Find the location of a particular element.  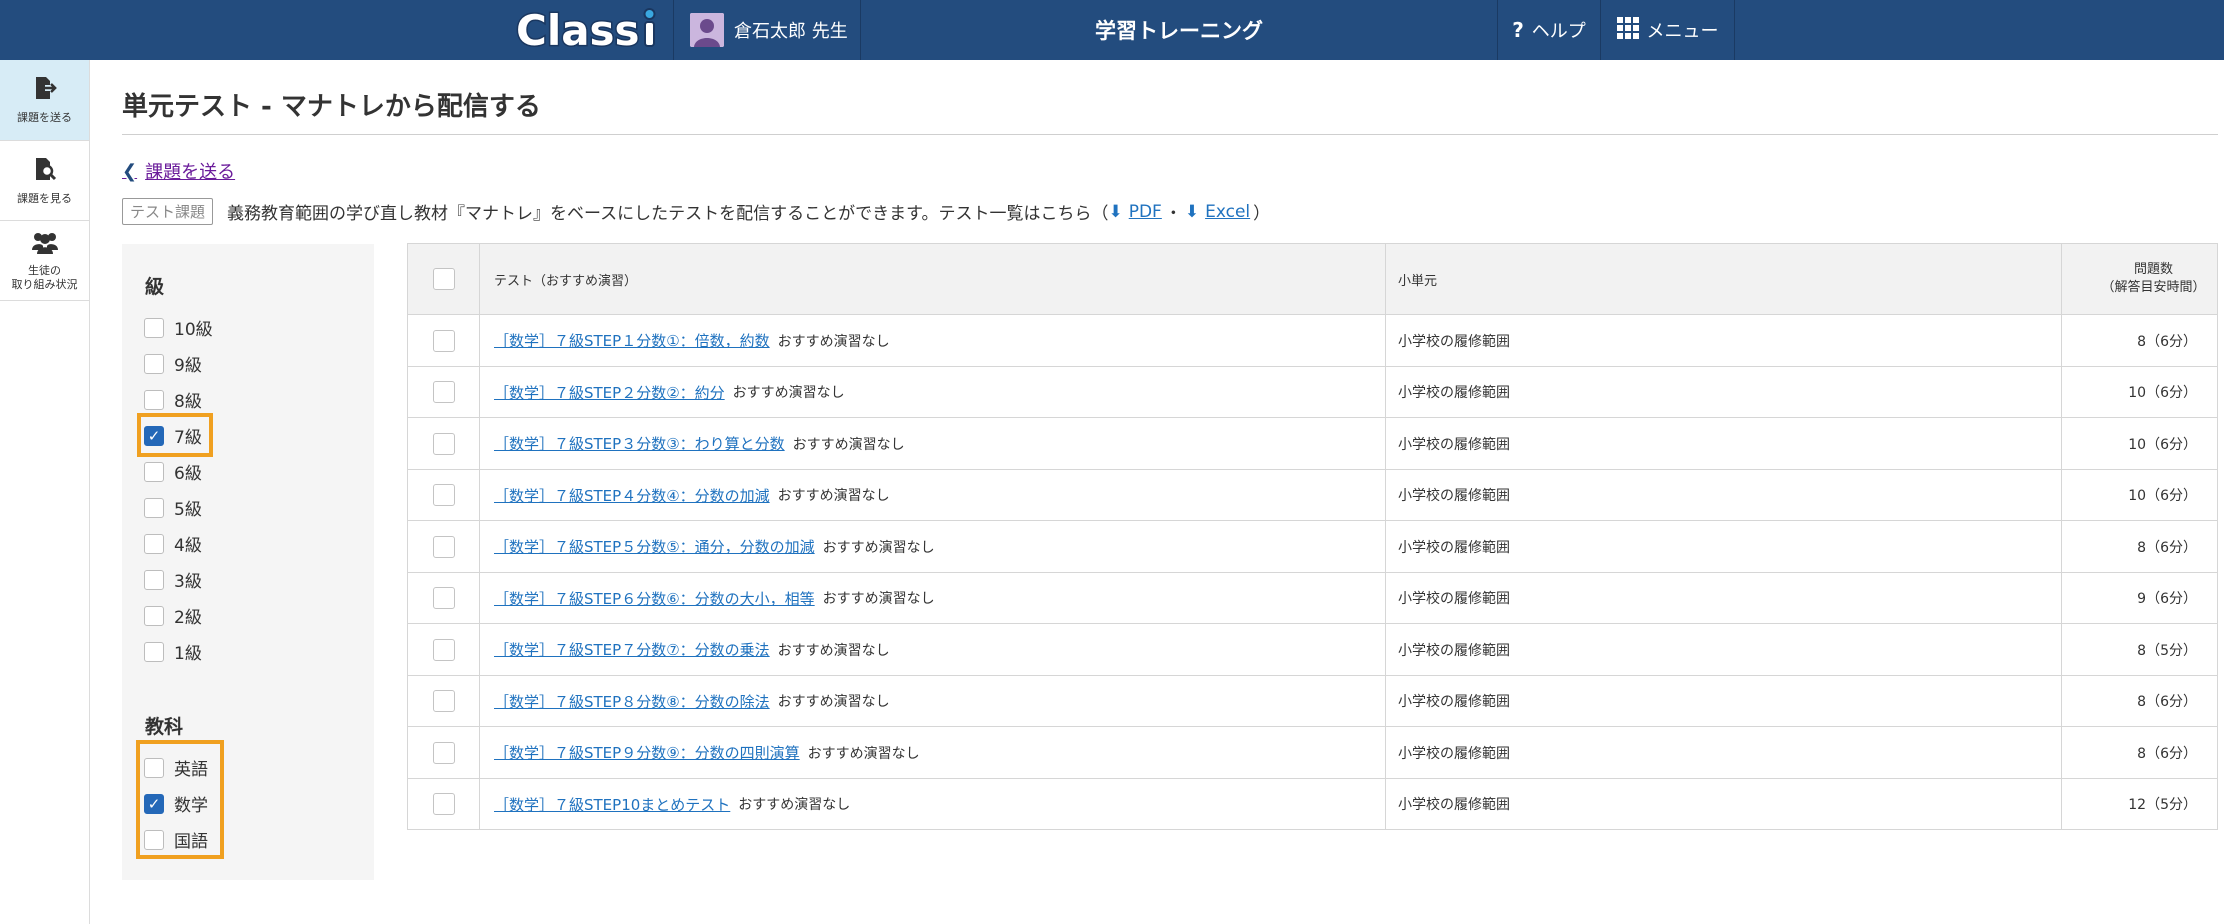

grade-checkbox-9: 9級 is located at coordinates (173, 363).